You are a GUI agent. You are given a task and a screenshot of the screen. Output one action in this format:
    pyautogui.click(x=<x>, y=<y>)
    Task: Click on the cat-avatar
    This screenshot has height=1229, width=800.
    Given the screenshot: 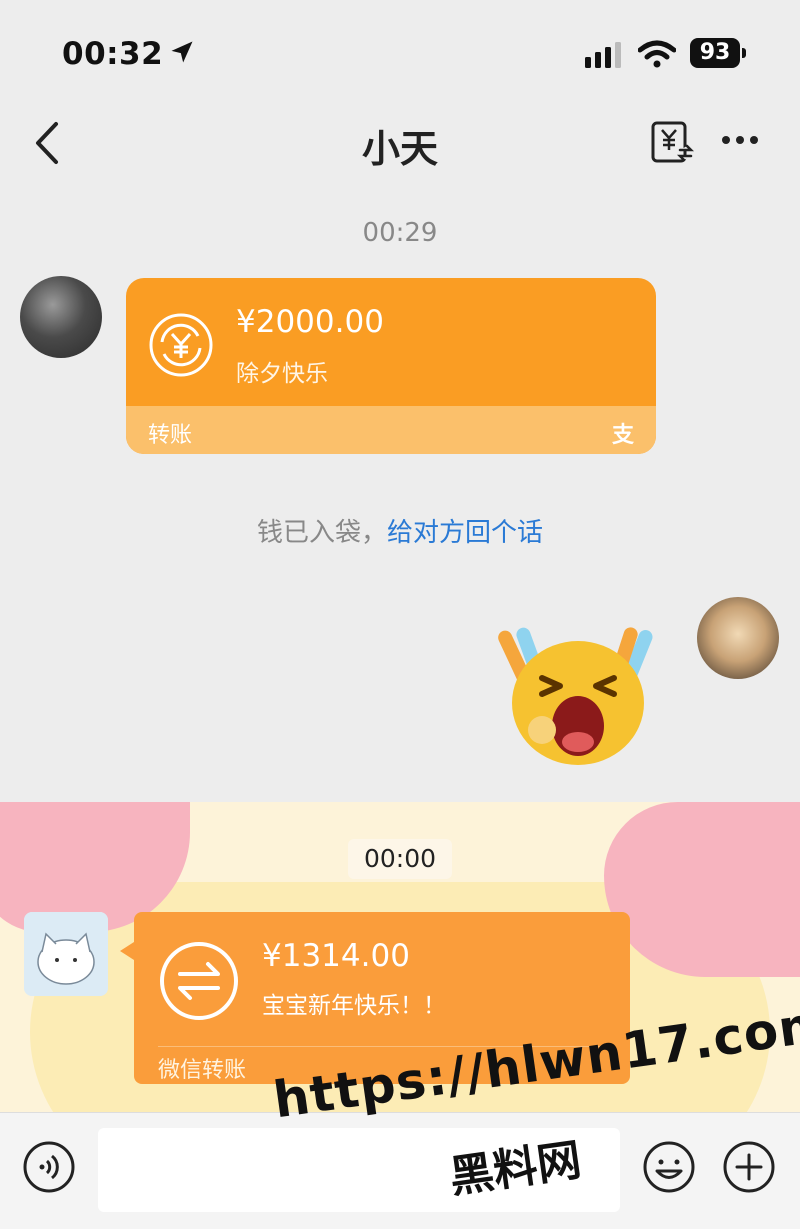 What is the action you would take?
    pyautogui.click(x=66, y=954)
    